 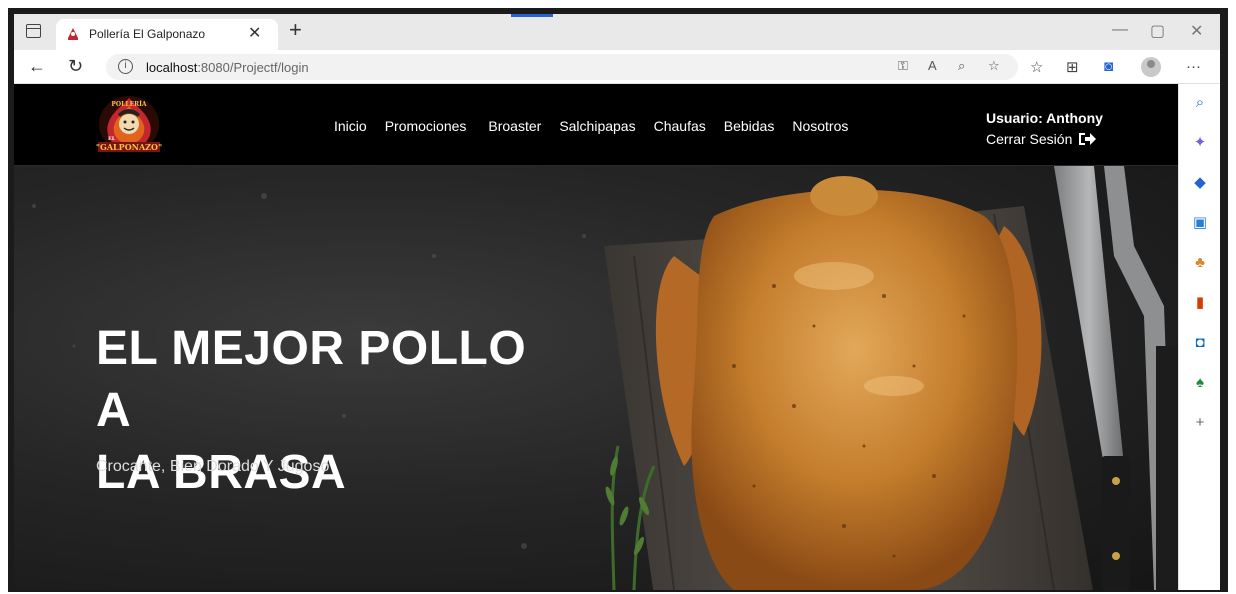 I want to click on outlook-icon: ◘, so click(x=1200, y=343).